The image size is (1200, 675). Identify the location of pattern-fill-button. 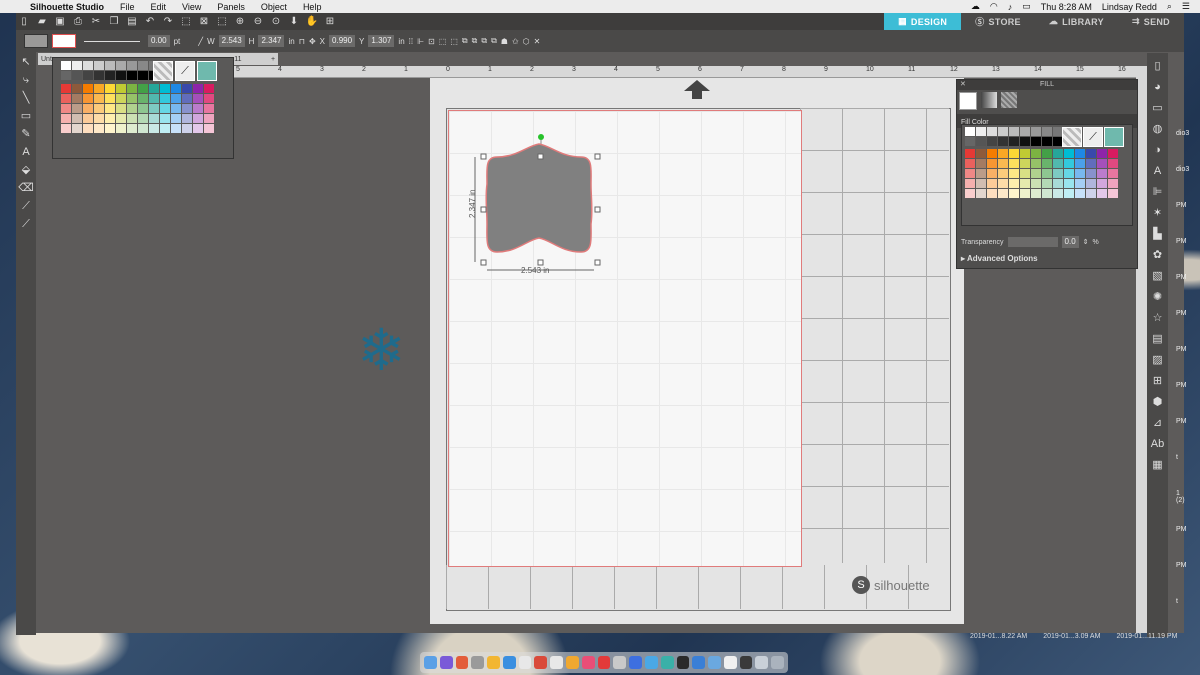
(1009, 100).